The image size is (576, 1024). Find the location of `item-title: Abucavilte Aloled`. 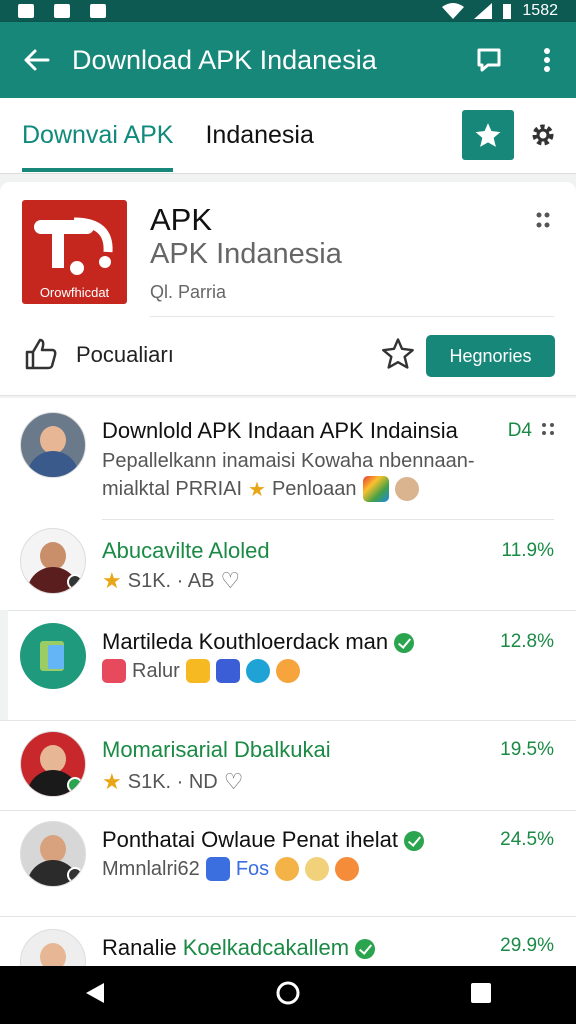

item-title: Abucavilte Aloled is located at coordinates (186, 550).